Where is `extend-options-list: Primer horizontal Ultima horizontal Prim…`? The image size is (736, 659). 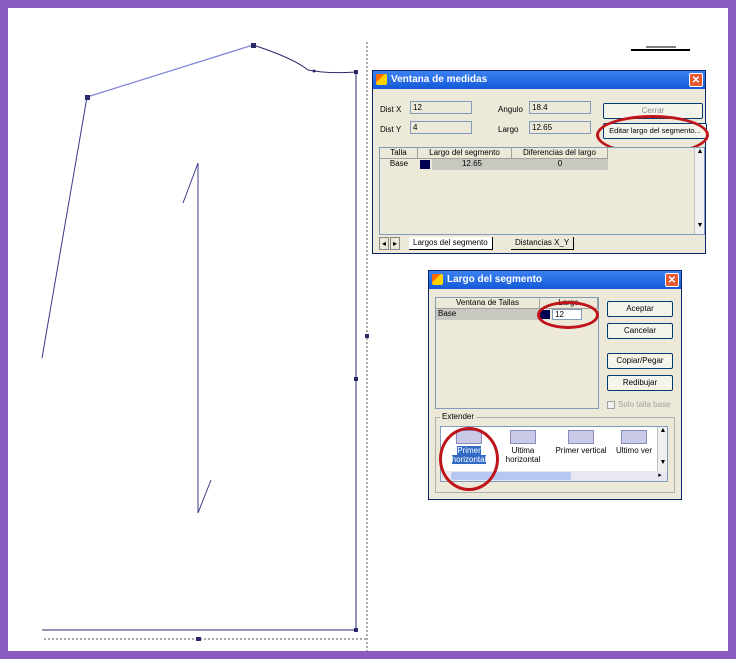 extend-options-list: Primer horizontal Ultima horizontal Prim… is located at coordinates (554, 454).